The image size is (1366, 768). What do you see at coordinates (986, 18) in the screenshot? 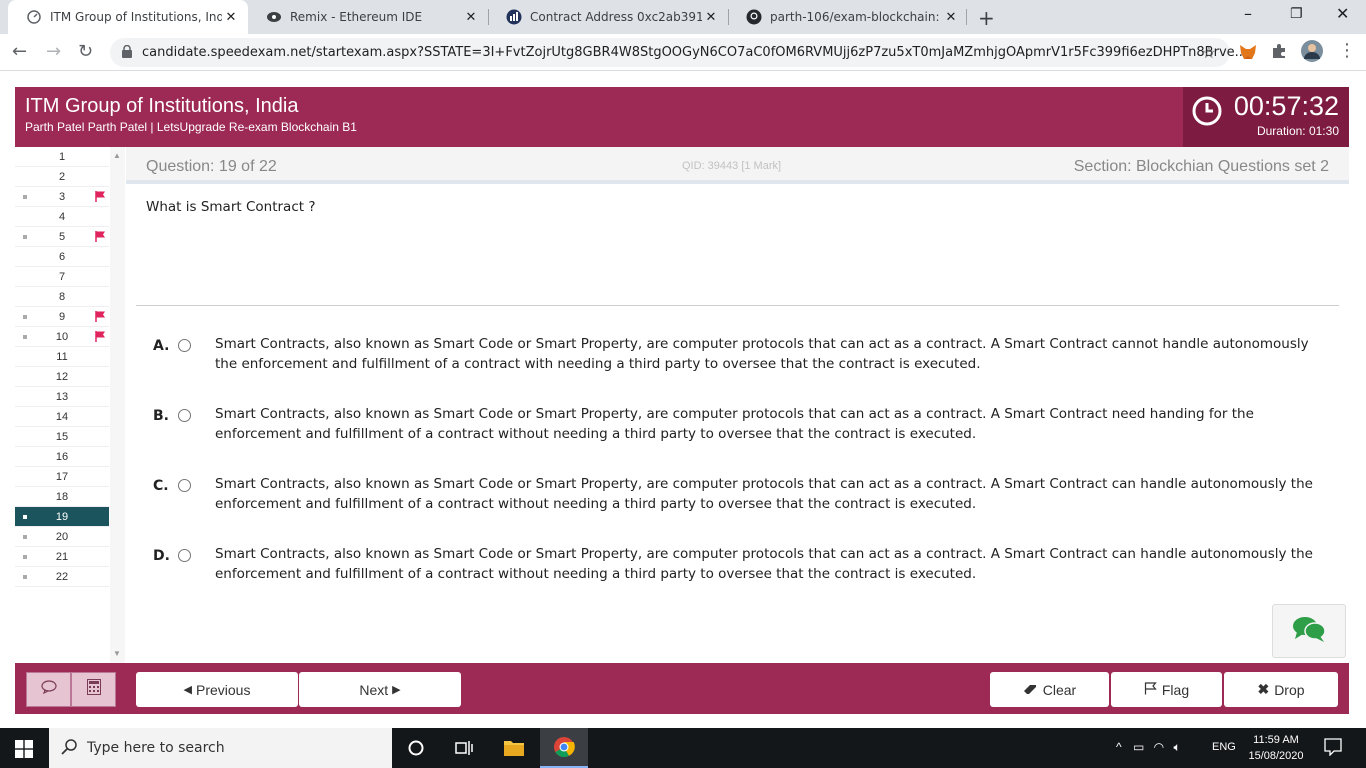
I see `new-tab-icon: +` at bounding box center [986, 18].